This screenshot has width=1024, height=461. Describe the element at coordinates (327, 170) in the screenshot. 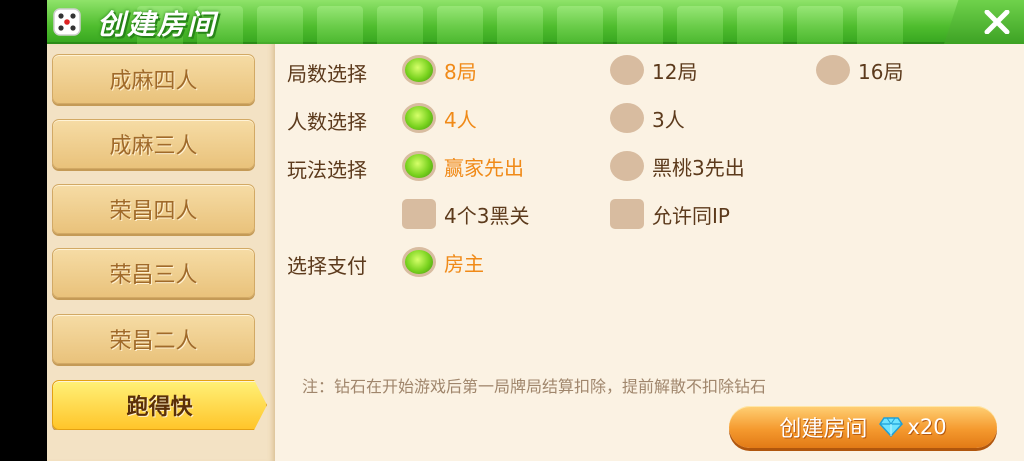

I see `play-style-label: 玩法选择` at that location.